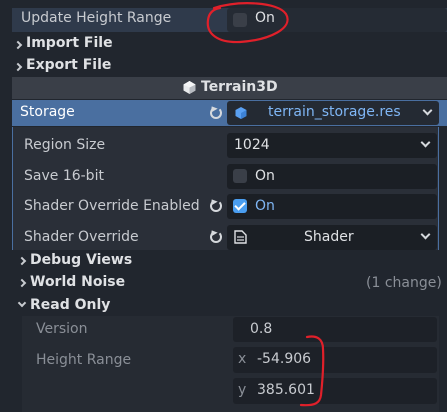 This screenshot has width=447, height=412. What do you see at coordinates (69, 43) in the screenshot?
I see `import-file-group: Import File` at bounding box center [69, 43].